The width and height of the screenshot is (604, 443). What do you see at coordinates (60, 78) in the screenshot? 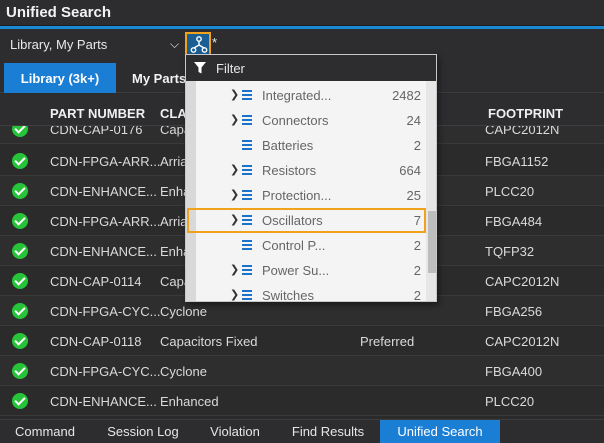
I see `tab-library: Library (3k+)` at bounding box center [60, 78].